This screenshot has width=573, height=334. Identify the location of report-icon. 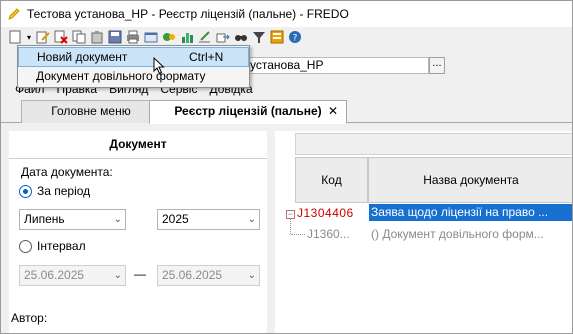
(277, 37).